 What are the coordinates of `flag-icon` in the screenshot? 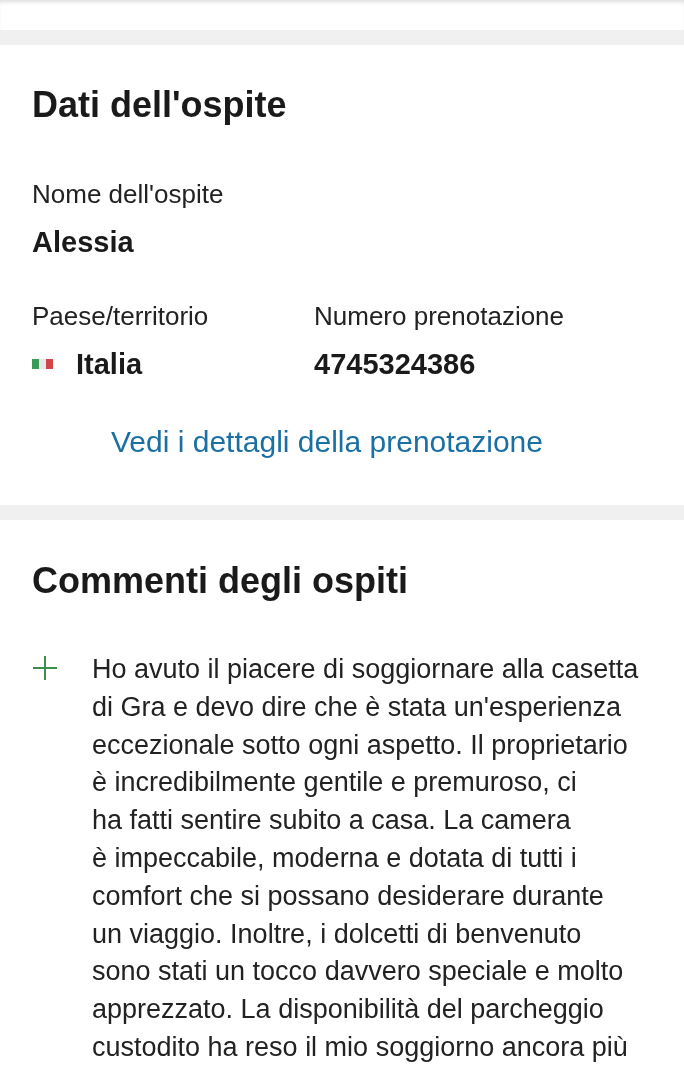 It's located at (44, 364).